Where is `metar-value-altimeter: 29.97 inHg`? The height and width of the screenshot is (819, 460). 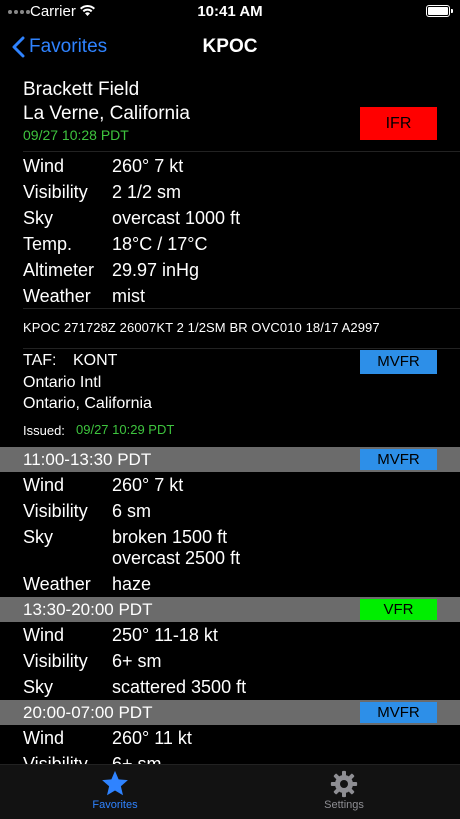
metar-value-altimeter: 29.97 inHg is located at coordinates (156, 270).